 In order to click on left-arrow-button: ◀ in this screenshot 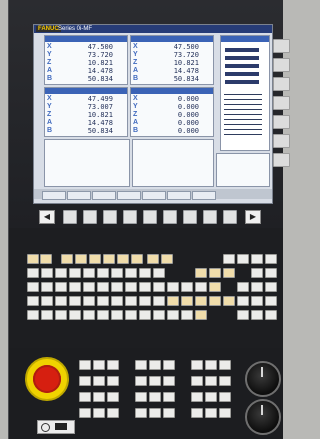, I will do `click(47, 217)`.